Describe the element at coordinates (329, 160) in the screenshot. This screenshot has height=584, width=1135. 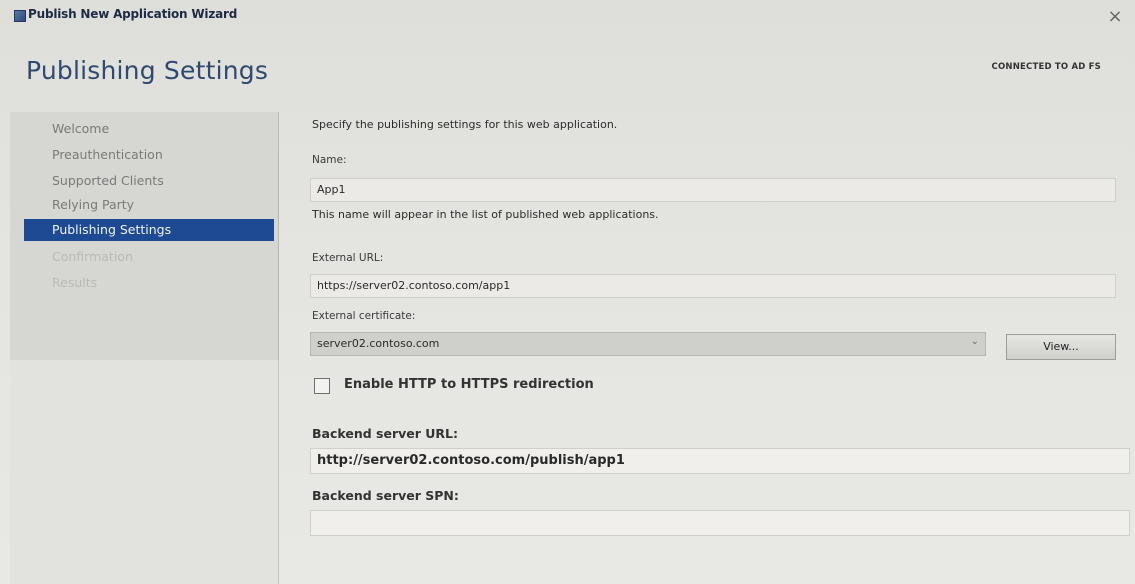
I see `name-label: Name:` at that location.